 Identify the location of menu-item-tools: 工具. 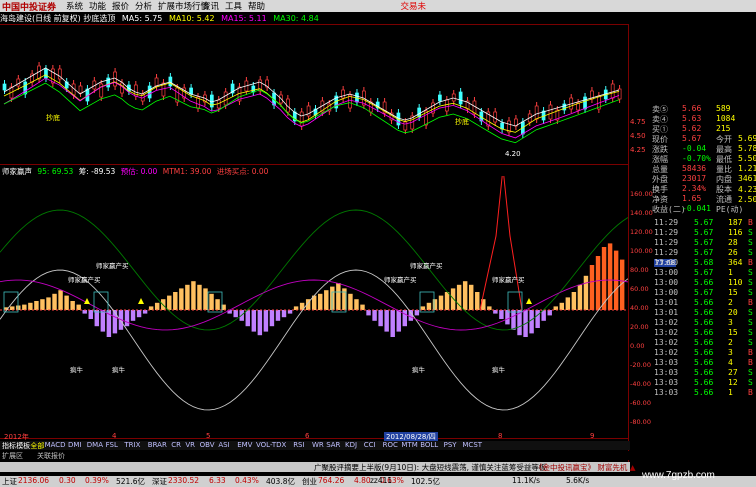
(233, 6).